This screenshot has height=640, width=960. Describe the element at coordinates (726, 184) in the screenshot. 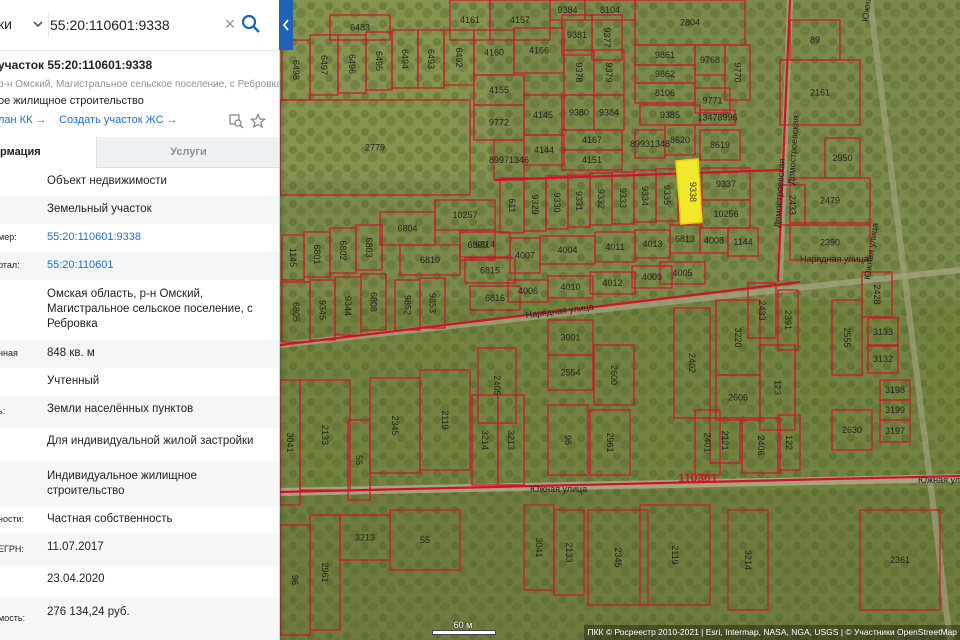

I see `parcel-number: 9337` at that location.